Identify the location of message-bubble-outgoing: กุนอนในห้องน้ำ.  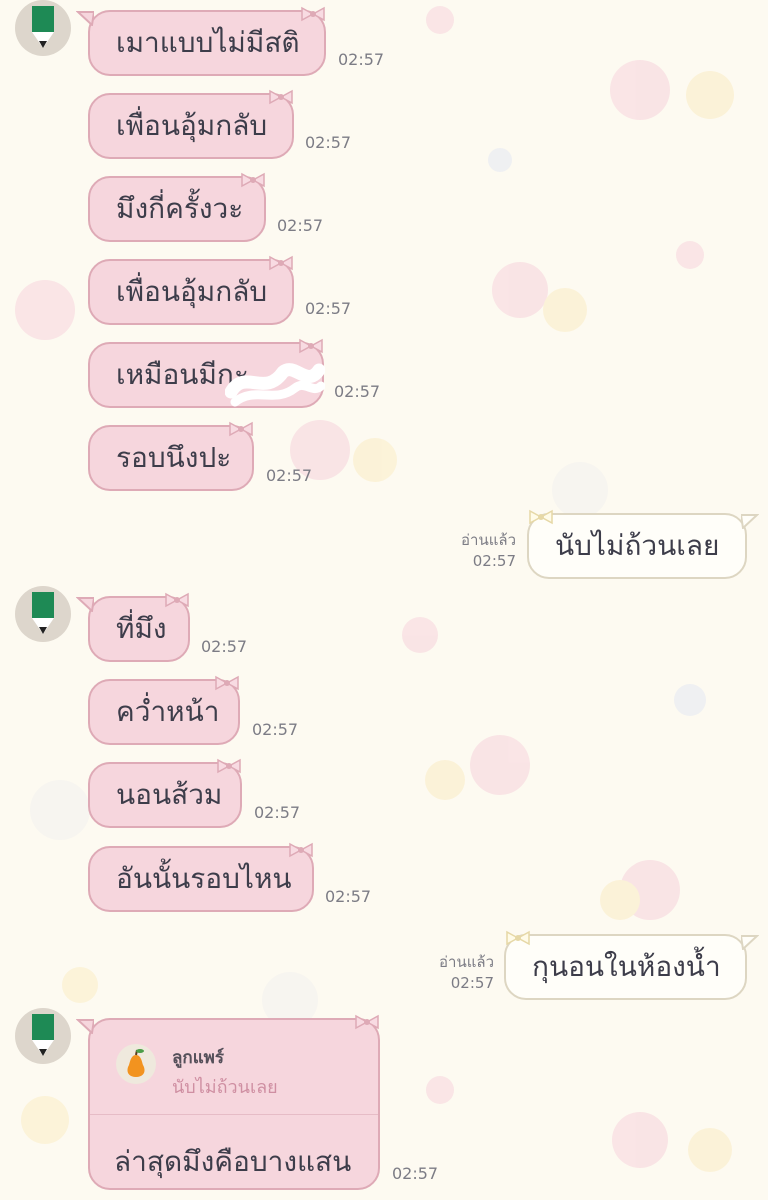
(625, 967).